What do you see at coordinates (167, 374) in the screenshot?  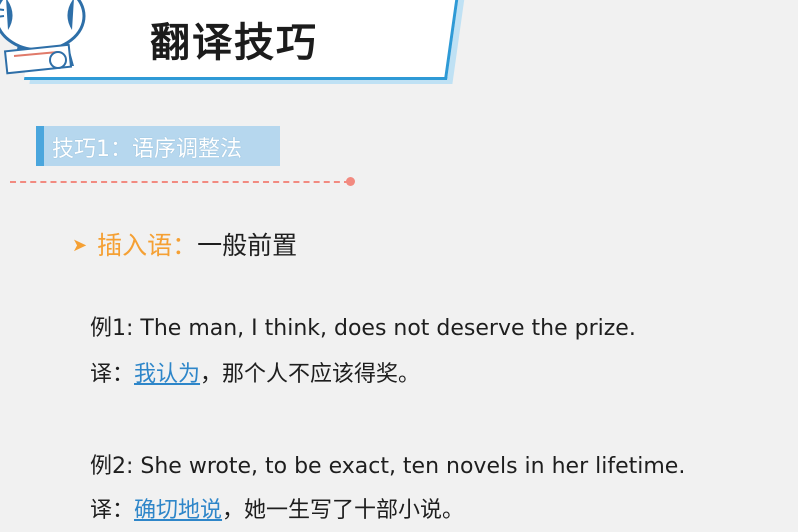 I see `translation-highlight: 我认为` at bounding box center [167, 374].